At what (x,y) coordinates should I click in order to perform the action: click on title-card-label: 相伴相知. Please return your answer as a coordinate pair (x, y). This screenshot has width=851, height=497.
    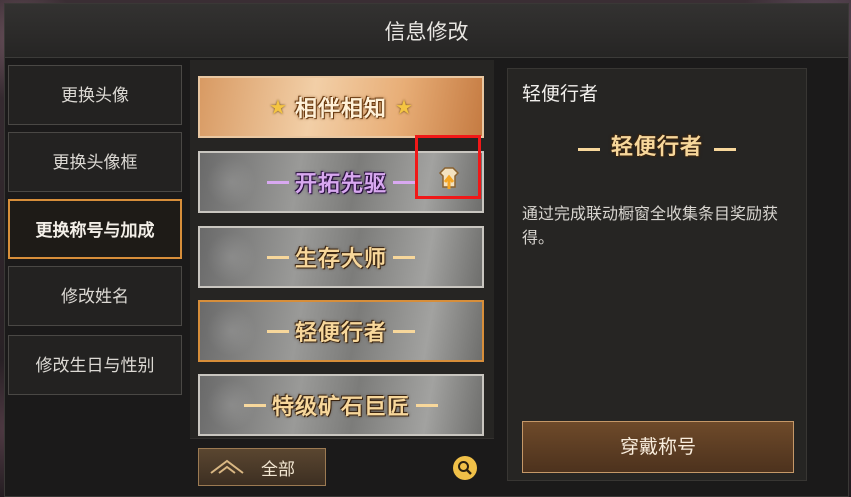
    Looking at the image, I should click on (340, 109).